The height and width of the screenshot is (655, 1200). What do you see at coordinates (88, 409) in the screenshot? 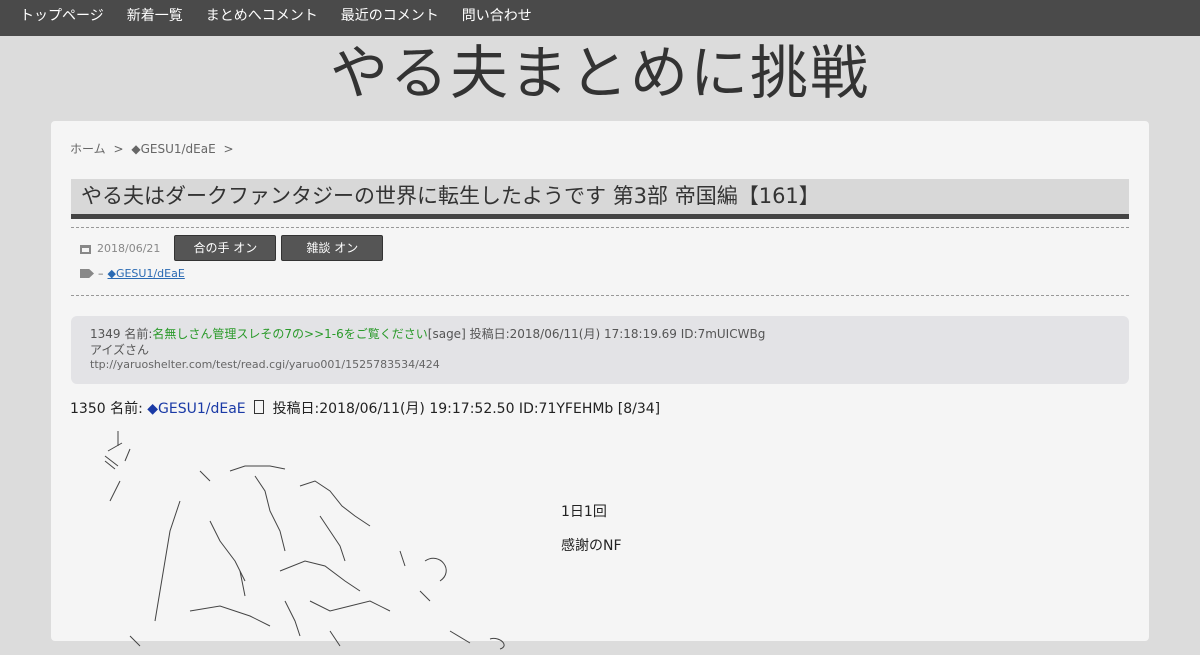
I see `response-number: 1350` at bounding box center [88, 409].